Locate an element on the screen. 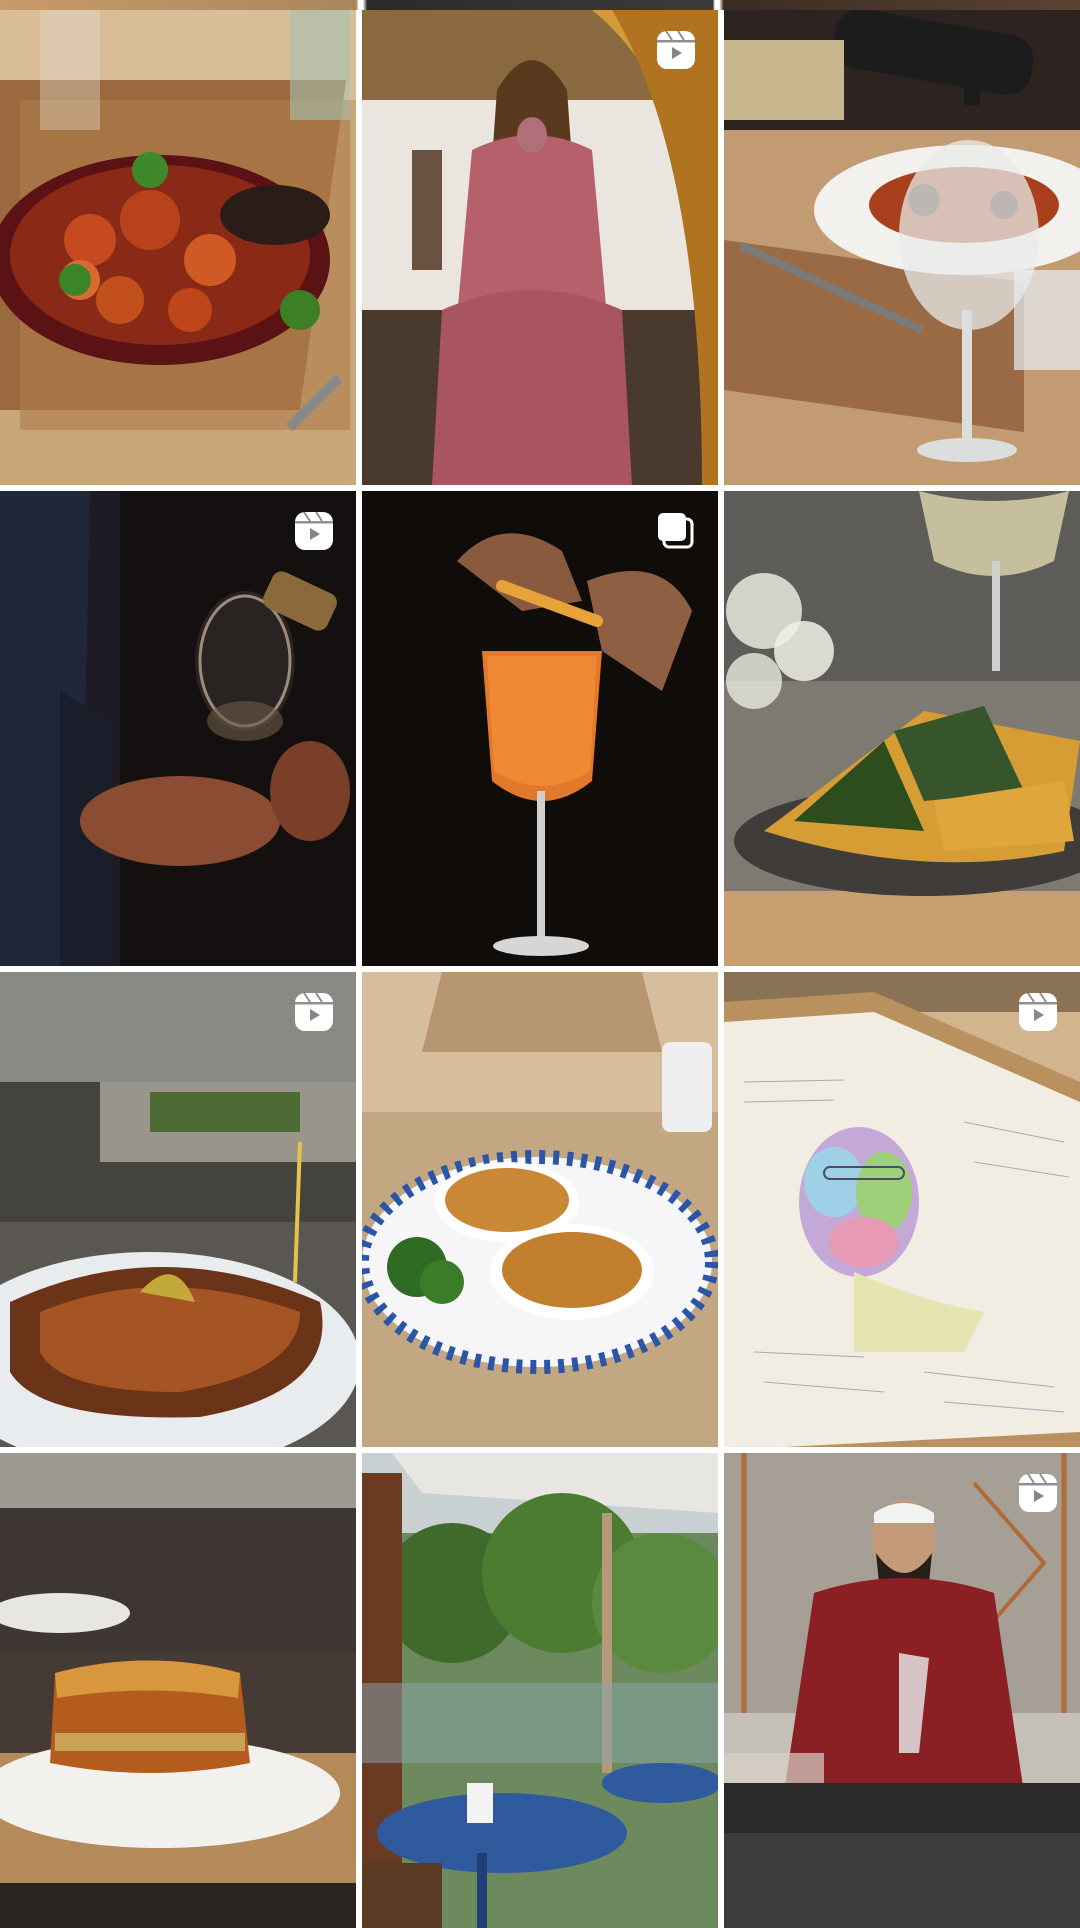 The image size is (1080, 1928). post-image-framed-portrait-drawing is located at coordinates (902, 1209).